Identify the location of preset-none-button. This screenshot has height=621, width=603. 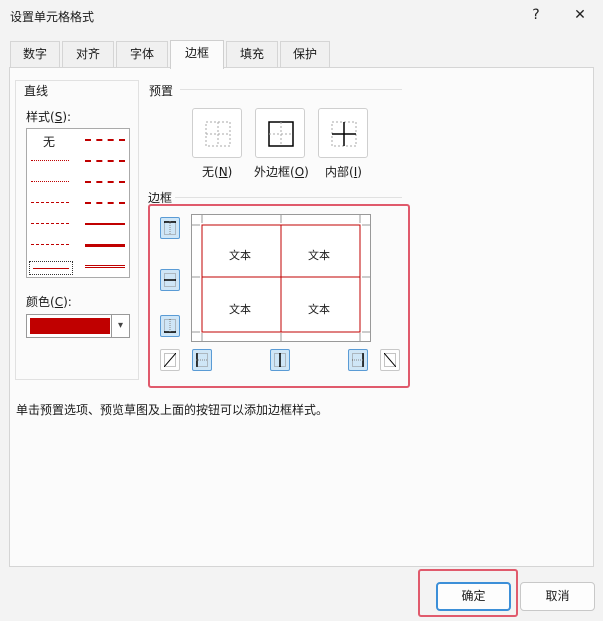
(217, 133).